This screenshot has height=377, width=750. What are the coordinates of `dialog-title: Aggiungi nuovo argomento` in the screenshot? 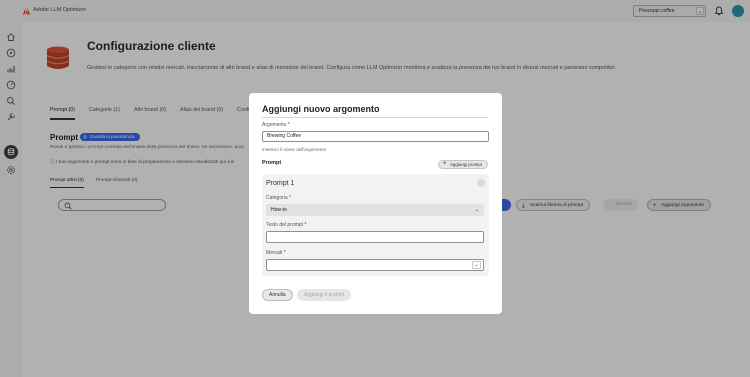 It's located at (321, 109).